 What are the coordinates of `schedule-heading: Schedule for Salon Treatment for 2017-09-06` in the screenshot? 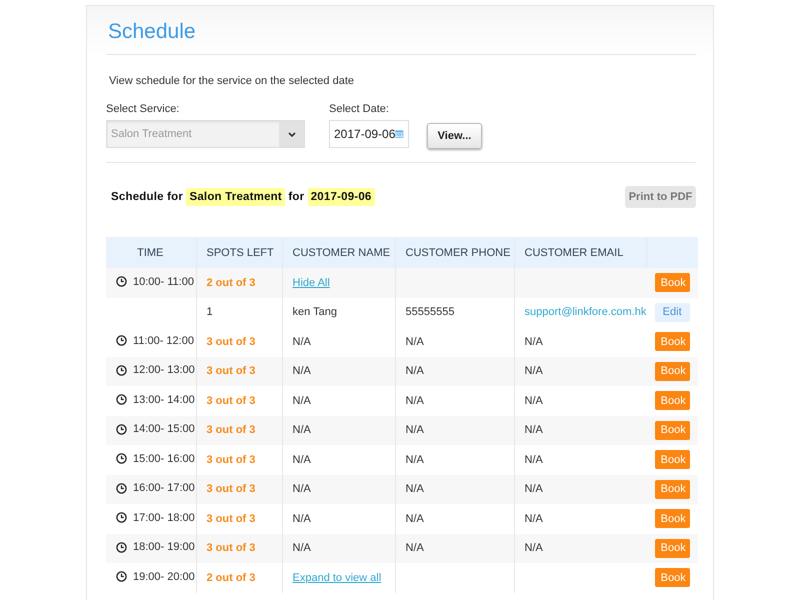 It's located at (243, 197).